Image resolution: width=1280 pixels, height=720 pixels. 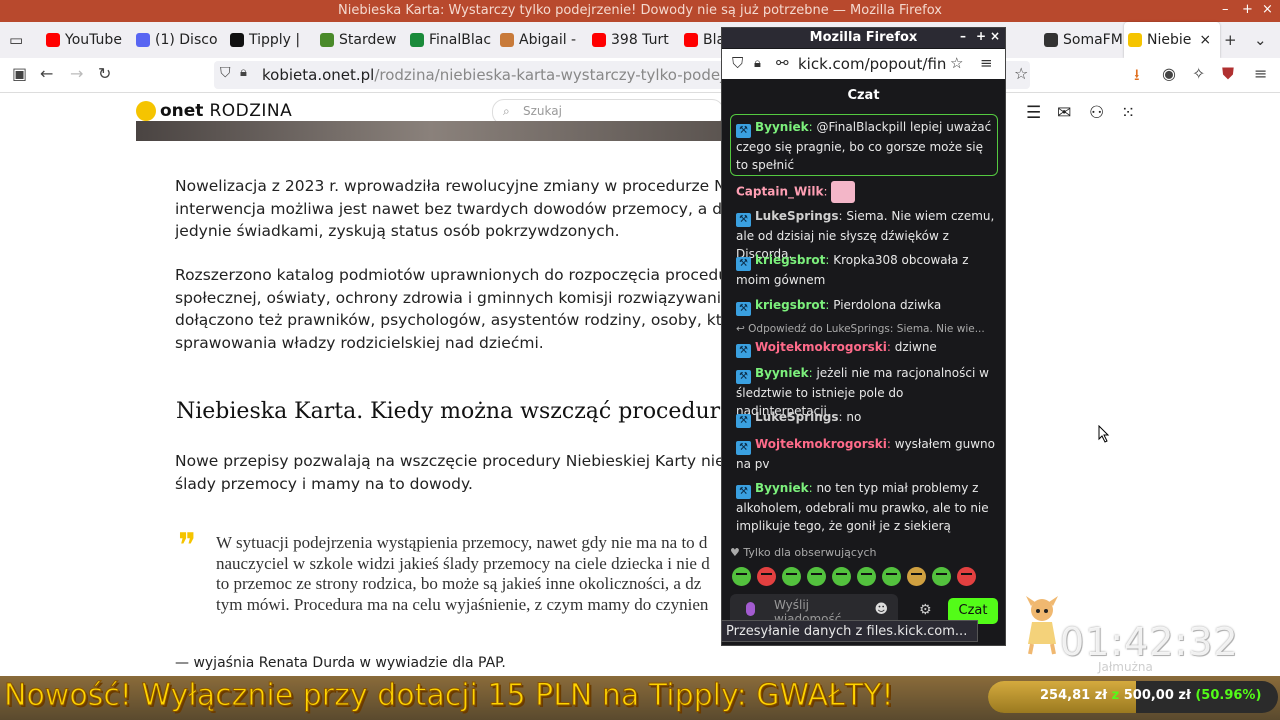 What do you see at coordinates (1228, 695) in the screenshot?
I see `goal-percent: (50.96%)` at bounding box center [1228, 695].